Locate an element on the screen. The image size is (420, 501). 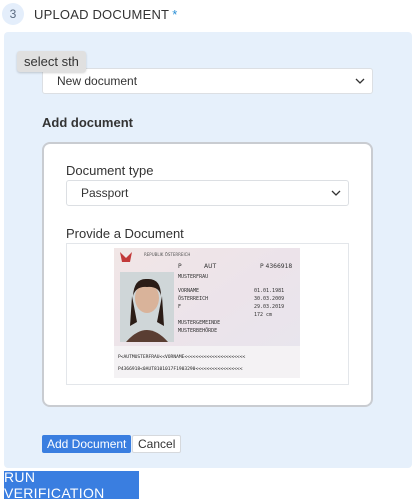
svg-text: AUT is located at coordinates (210, 266).